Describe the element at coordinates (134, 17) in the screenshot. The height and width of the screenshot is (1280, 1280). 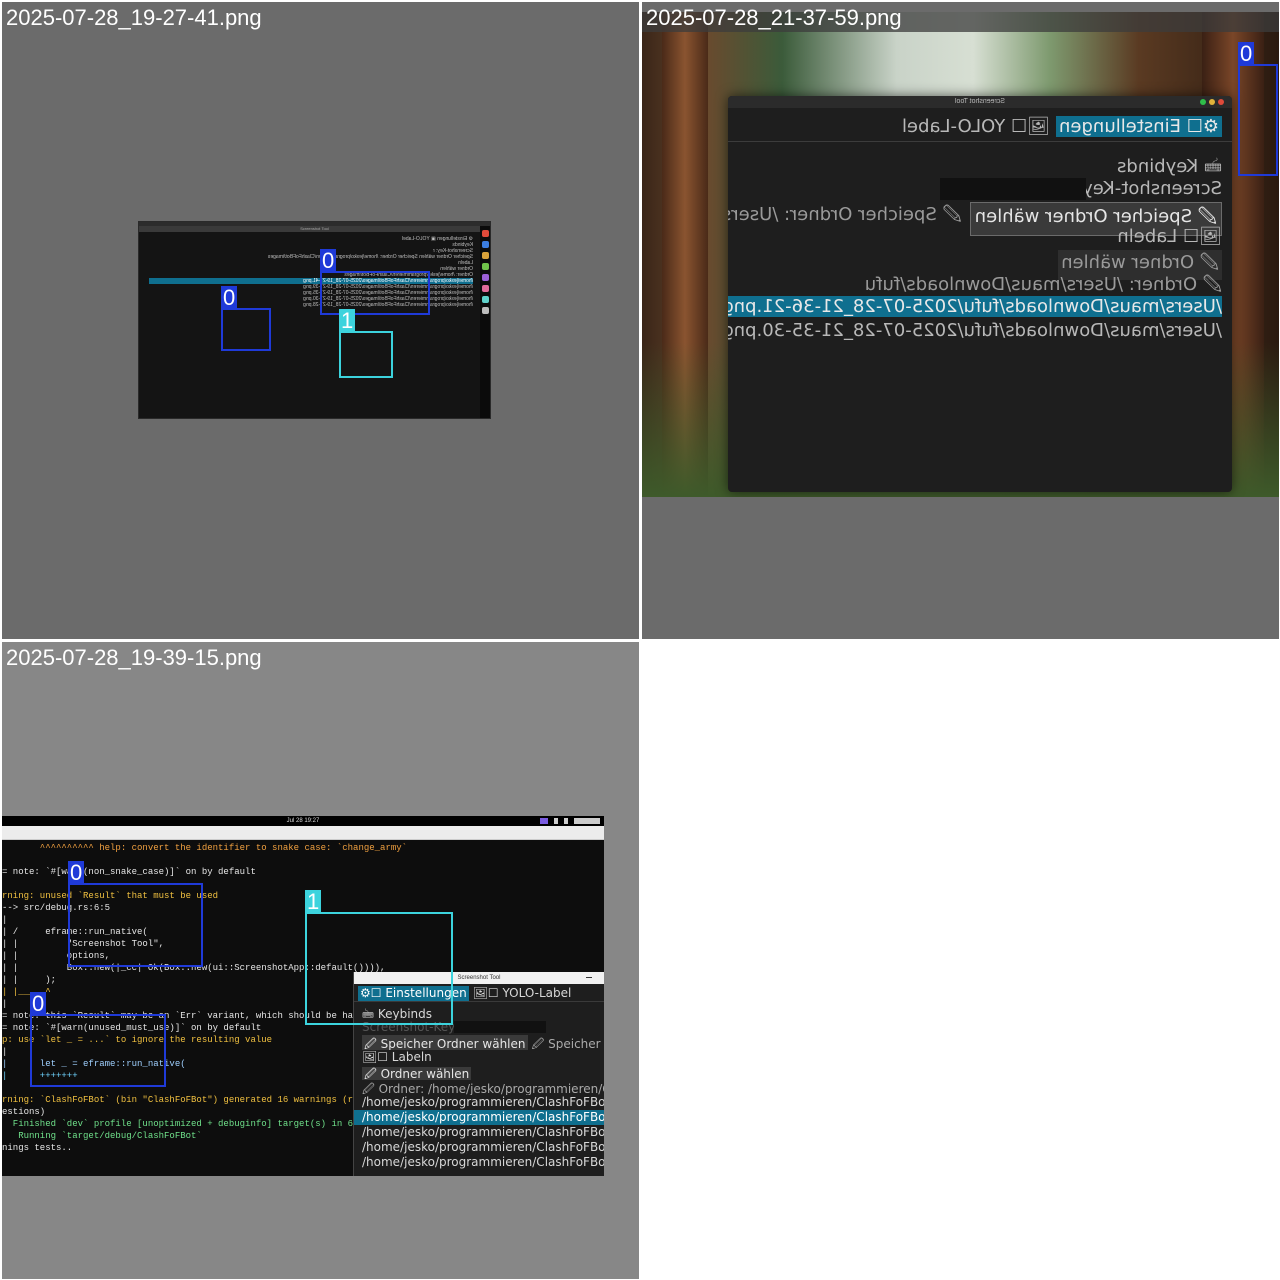
I see `image-filename: 2025-07-28_19-27-41.png` at that location.